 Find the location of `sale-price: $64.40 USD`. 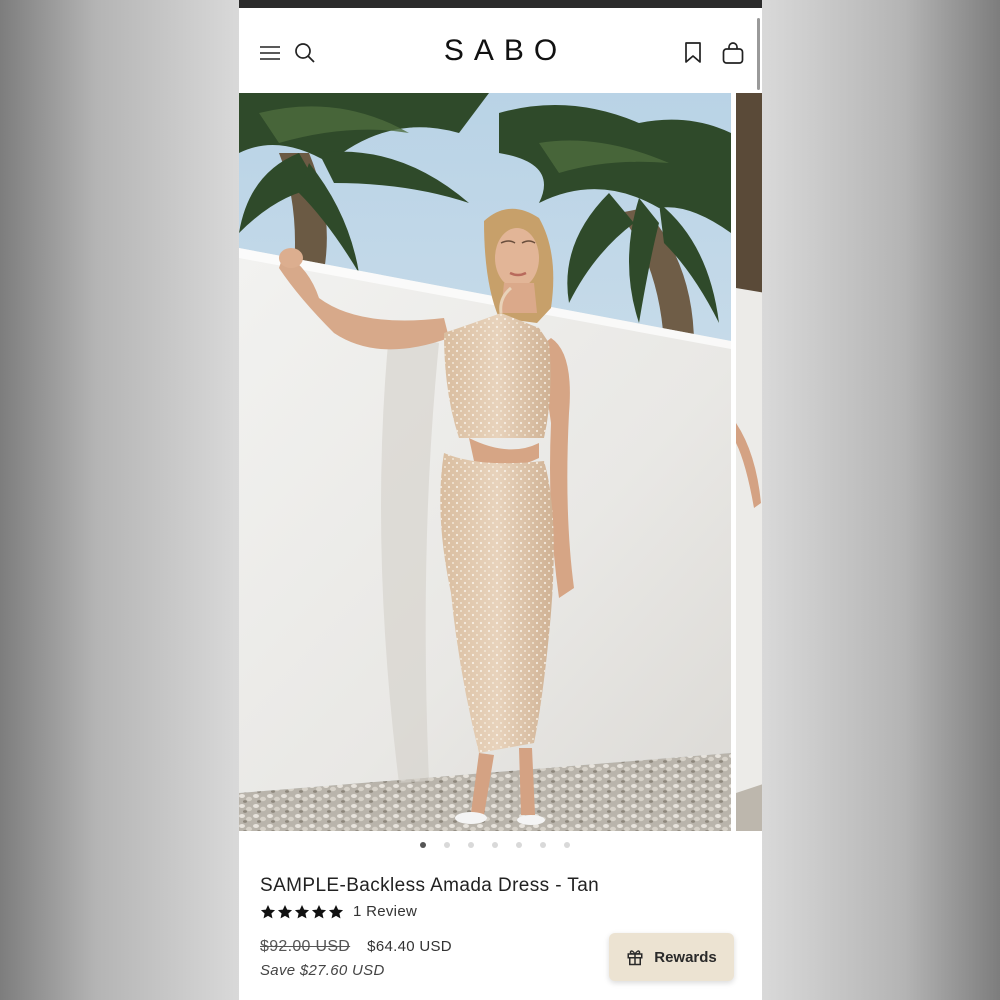

sale-price: $64.40 USD is located at coordinates (409, 946).